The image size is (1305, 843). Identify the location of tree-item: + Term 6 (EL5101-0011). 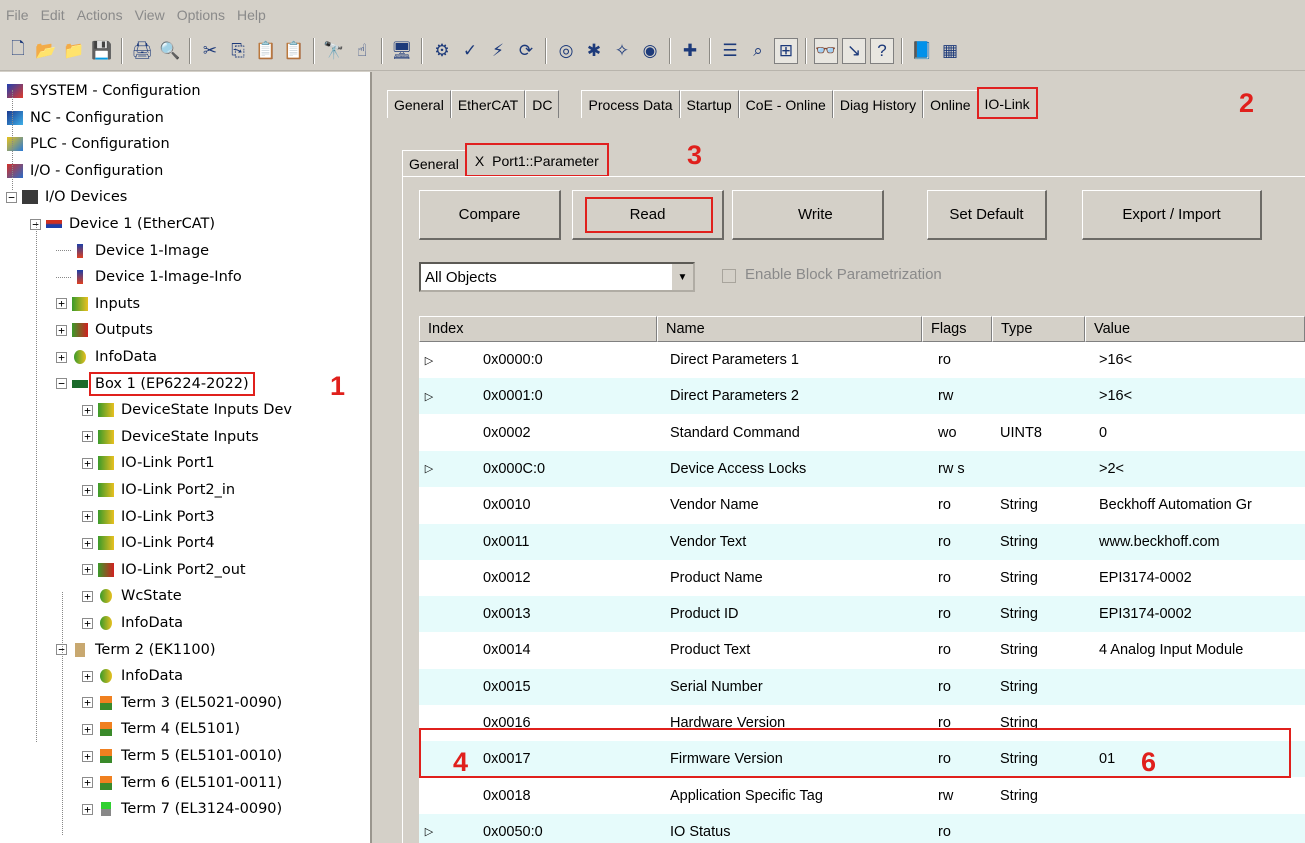
(183, 783).